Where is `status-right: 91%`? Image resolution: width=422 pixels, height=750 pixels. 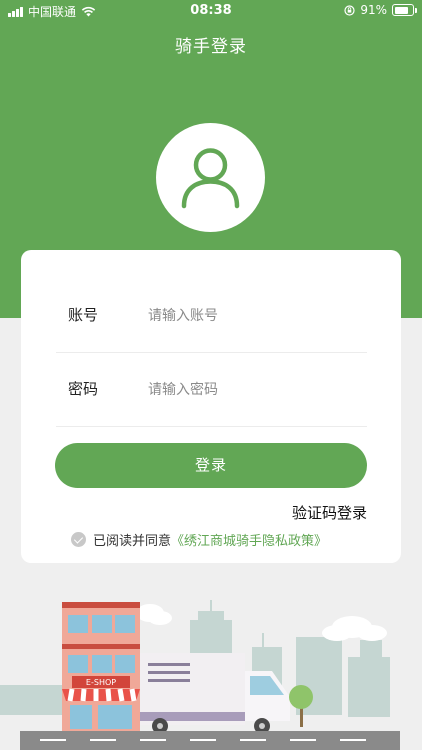
status-right: 91% is located at coordinates (380, 10).